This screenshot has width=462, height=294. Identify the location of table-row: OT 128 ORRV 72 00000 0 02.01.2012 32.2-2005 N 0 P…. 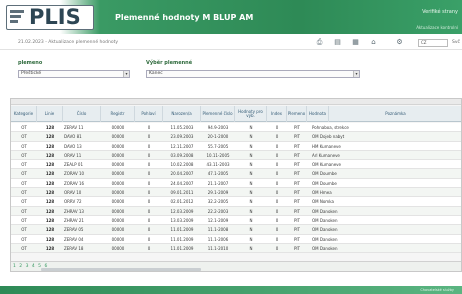
(236, 202).